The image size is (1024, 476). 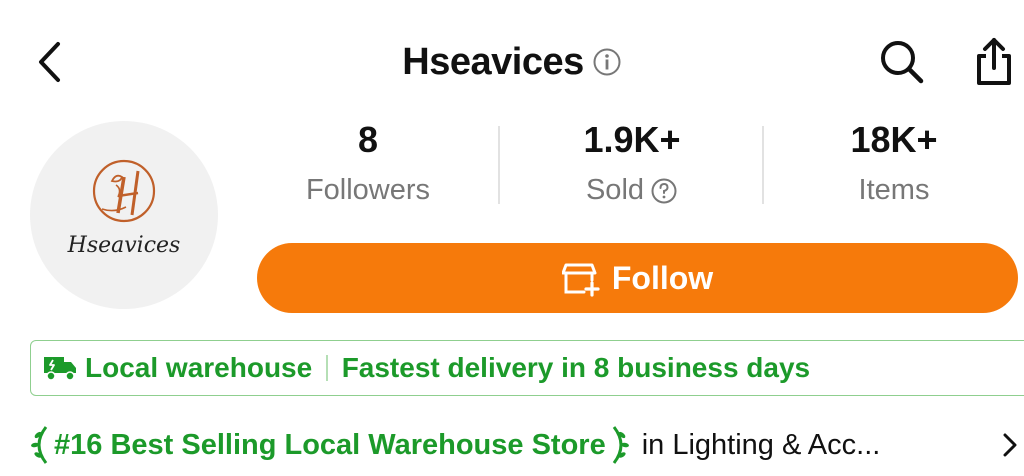 What do you see at coordinates (620, 445) in the screenshot?
I see `laurel-right-icon` at bounding box center [620, 445].